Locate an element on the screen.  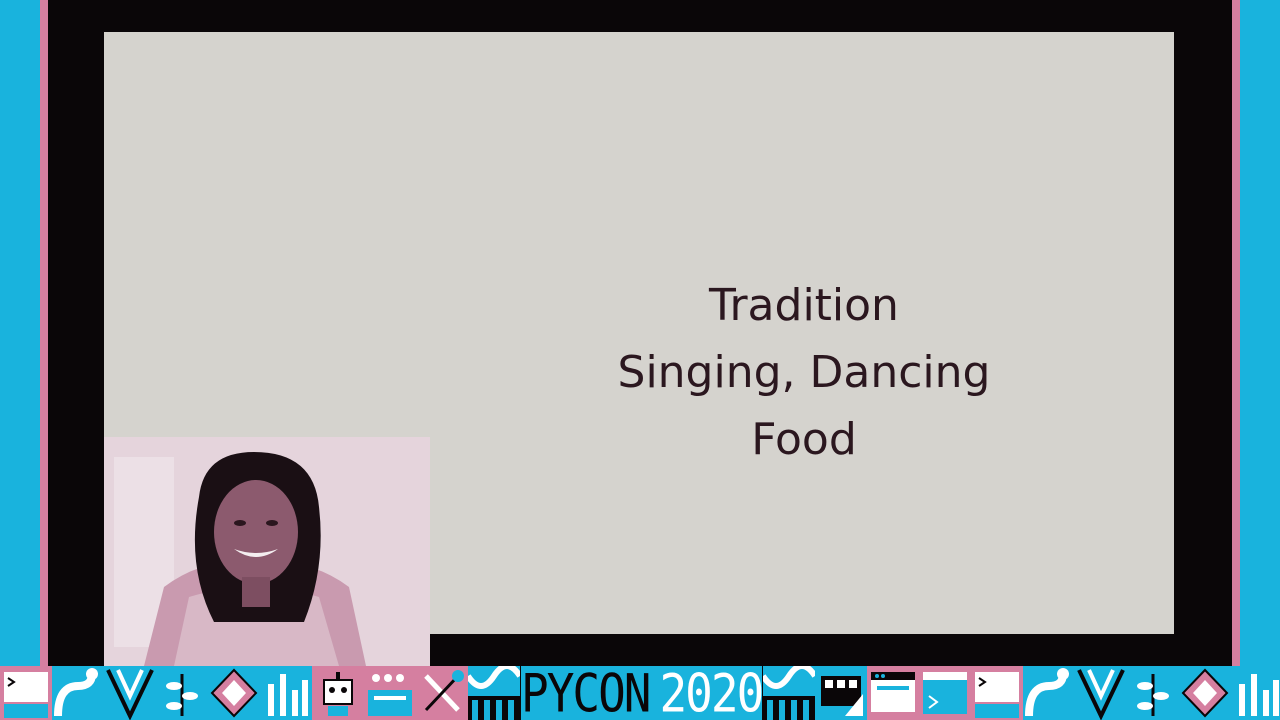
slide-line-1: Tradition is located at coordinates (804, 305).